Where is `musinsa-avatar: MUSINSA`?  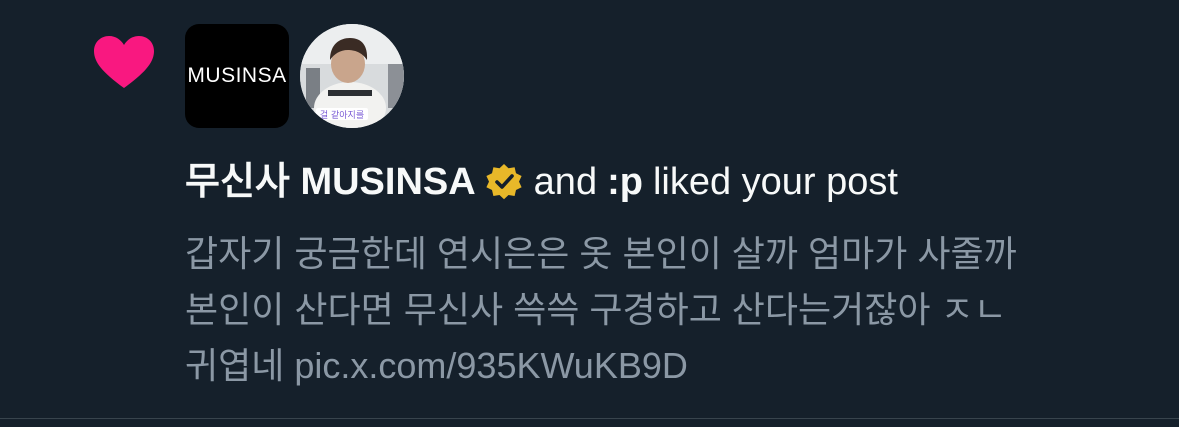 musinsa-avatar: MUSINSA is located at coordinates (237, 76).